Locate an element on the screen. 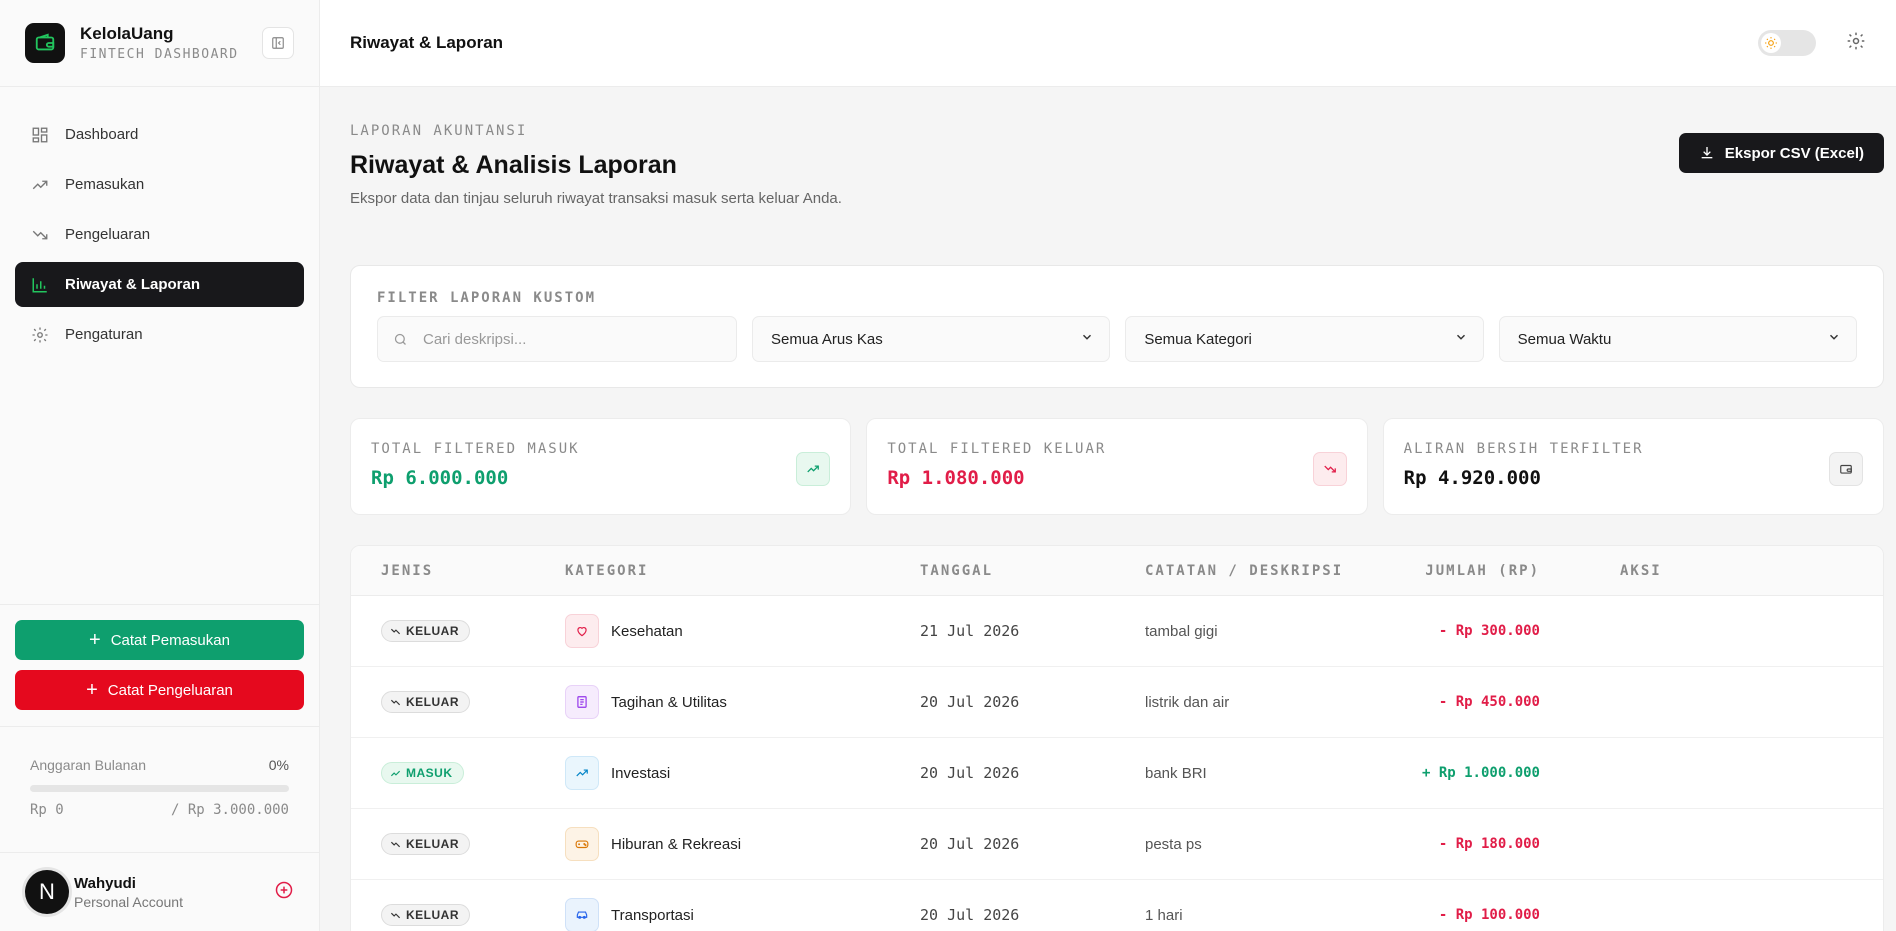 The width and height of the screenshot is (1896, 931). budget-progress-bar is located at coordinates (159, 788).